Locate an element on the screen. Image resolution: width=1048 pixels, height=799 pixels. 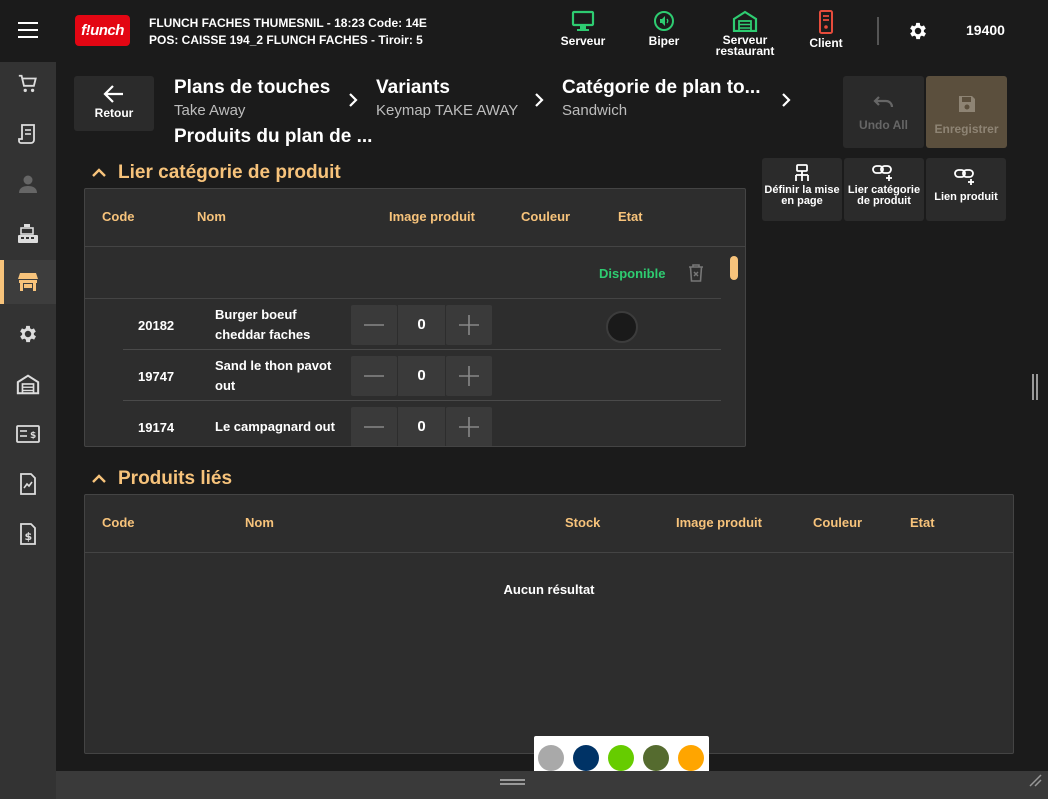
row-name: Le campagnard out is located at coordinates (275, 426).